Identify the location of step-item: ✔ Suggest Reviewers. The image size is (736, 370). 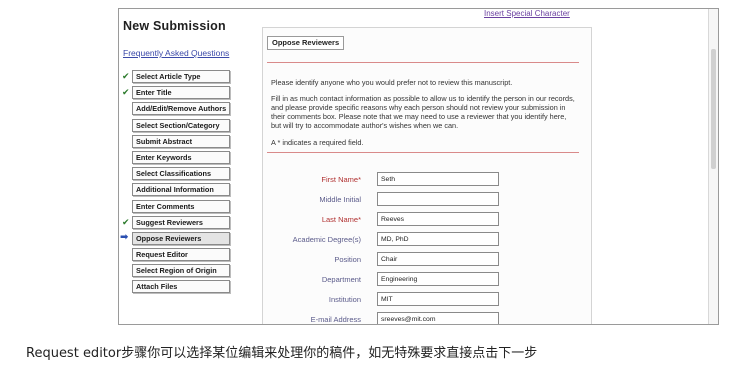
(176, 223).